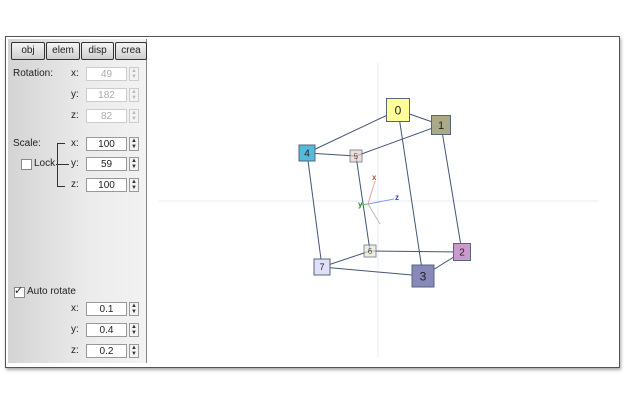 This screenshot has height=409, width=624. I want to click on rotation-y-input: 182, so click(106, 95).